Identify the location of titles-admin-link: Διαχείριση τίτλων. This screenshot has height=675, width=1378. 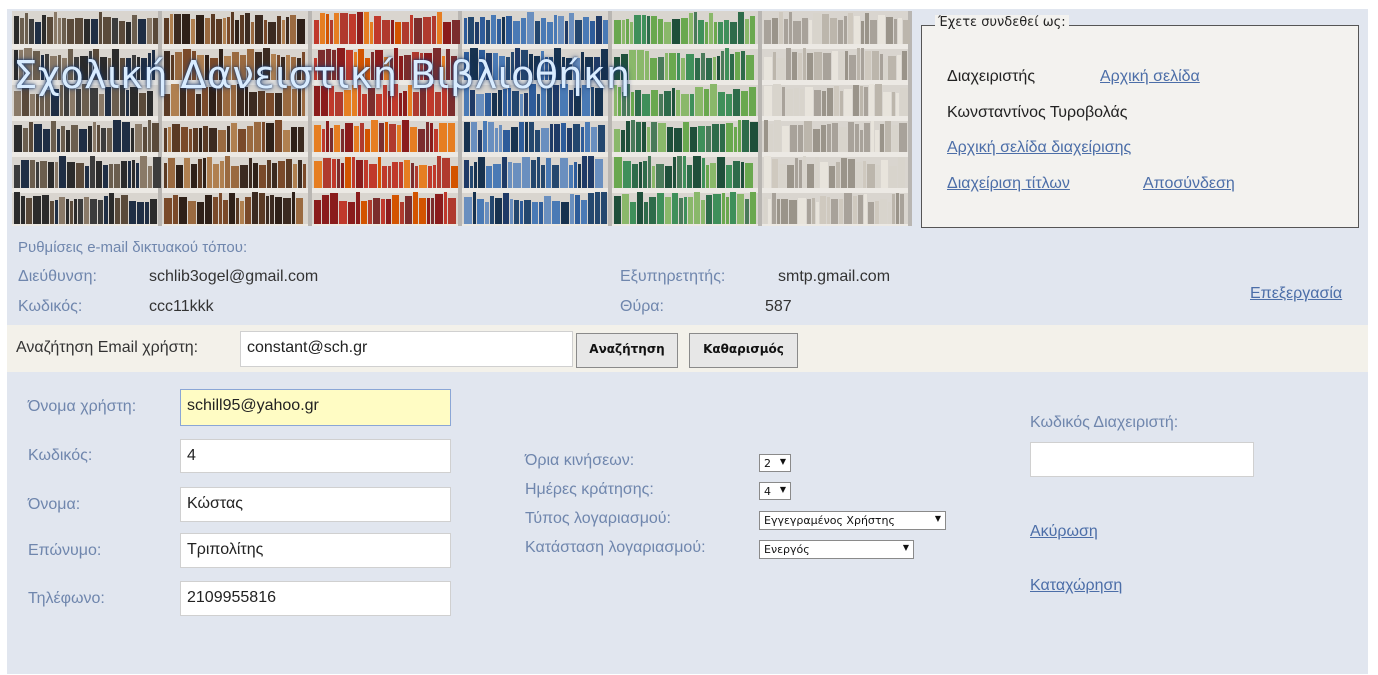
(1008, 184).